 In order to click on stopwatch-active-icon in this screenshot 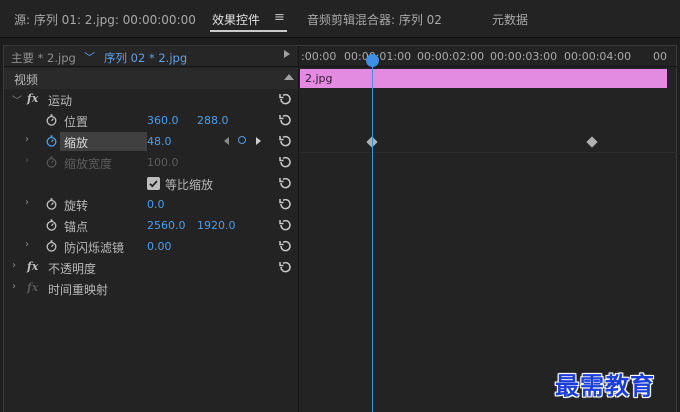, I will do `click(51, 141)`.